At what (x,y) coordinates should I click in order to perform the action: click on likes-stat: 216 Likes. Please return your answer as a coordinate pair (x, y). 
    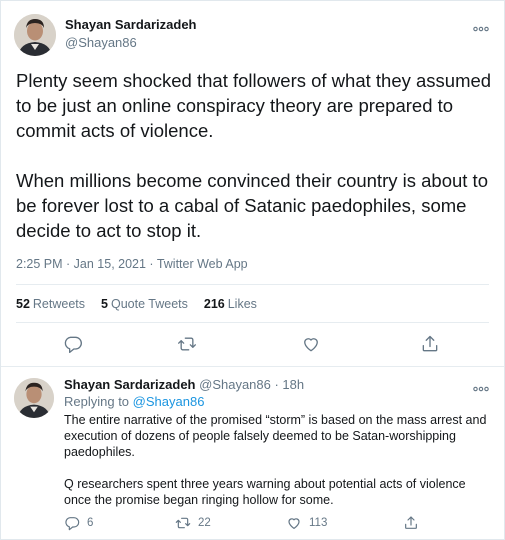
    Looking at the image, I should click on (230, 304).